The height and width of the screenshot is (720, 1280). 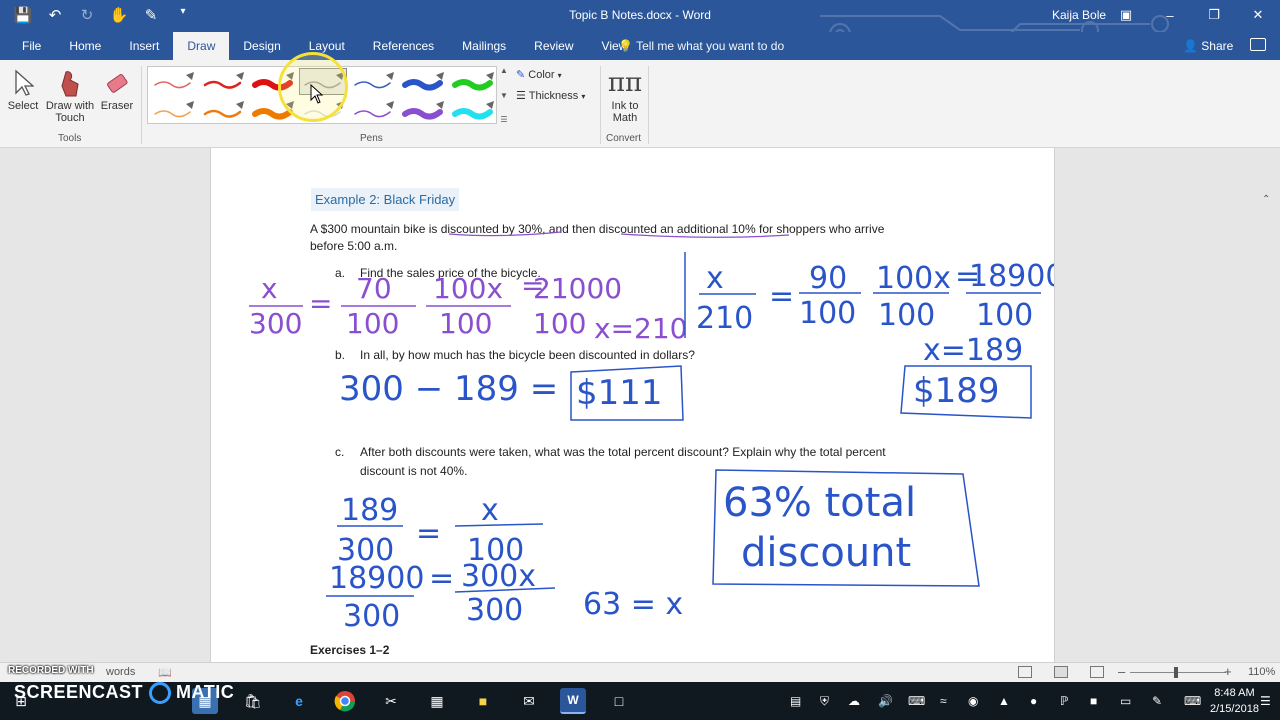 I want to click on ink-eq1-100c: 100, so click(x=559, y=323).